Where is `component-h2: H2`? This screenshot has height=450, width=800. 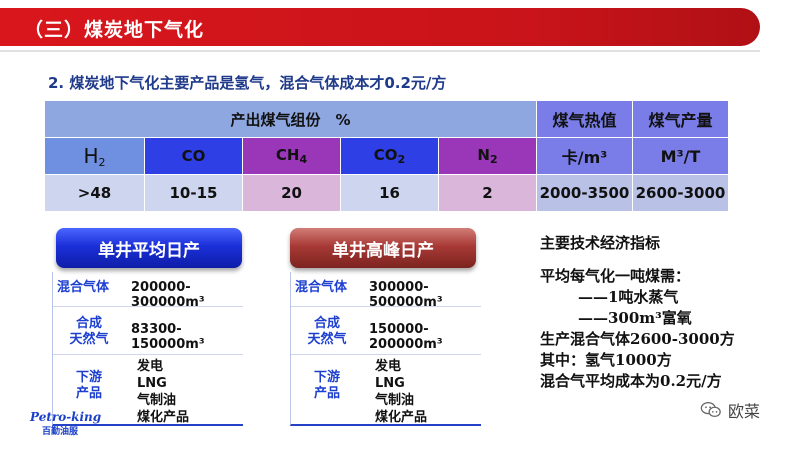
component-h2: H2 is located at coordinates (94, 156).